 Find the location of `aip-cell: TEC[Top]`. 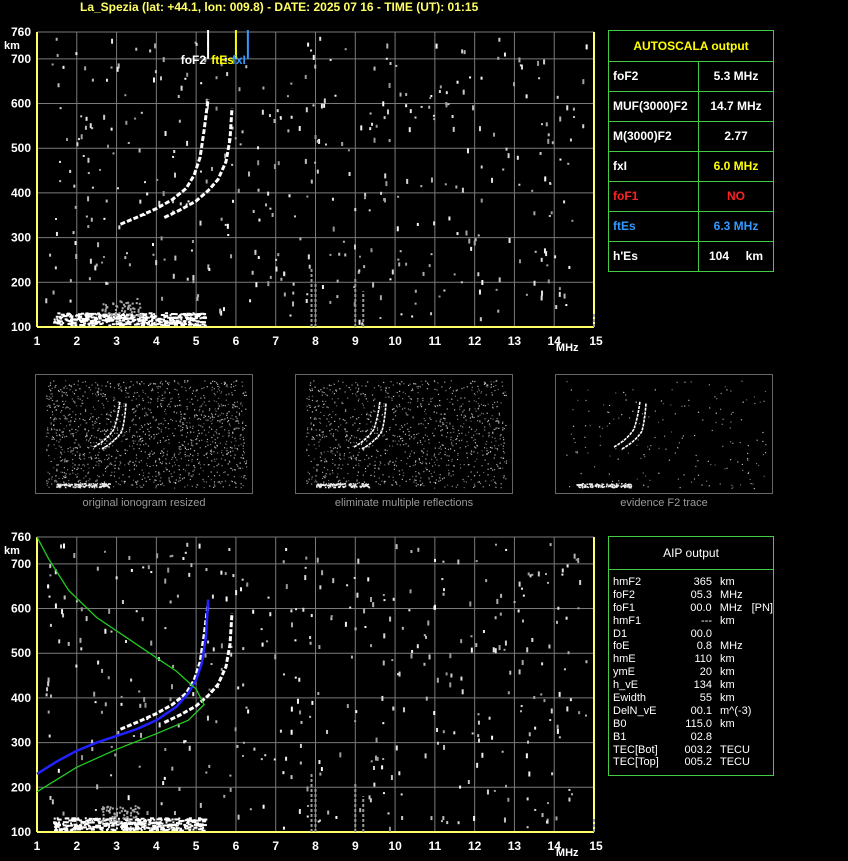

aip-cell: TEC[Top] is located at coordinates (636, 762).